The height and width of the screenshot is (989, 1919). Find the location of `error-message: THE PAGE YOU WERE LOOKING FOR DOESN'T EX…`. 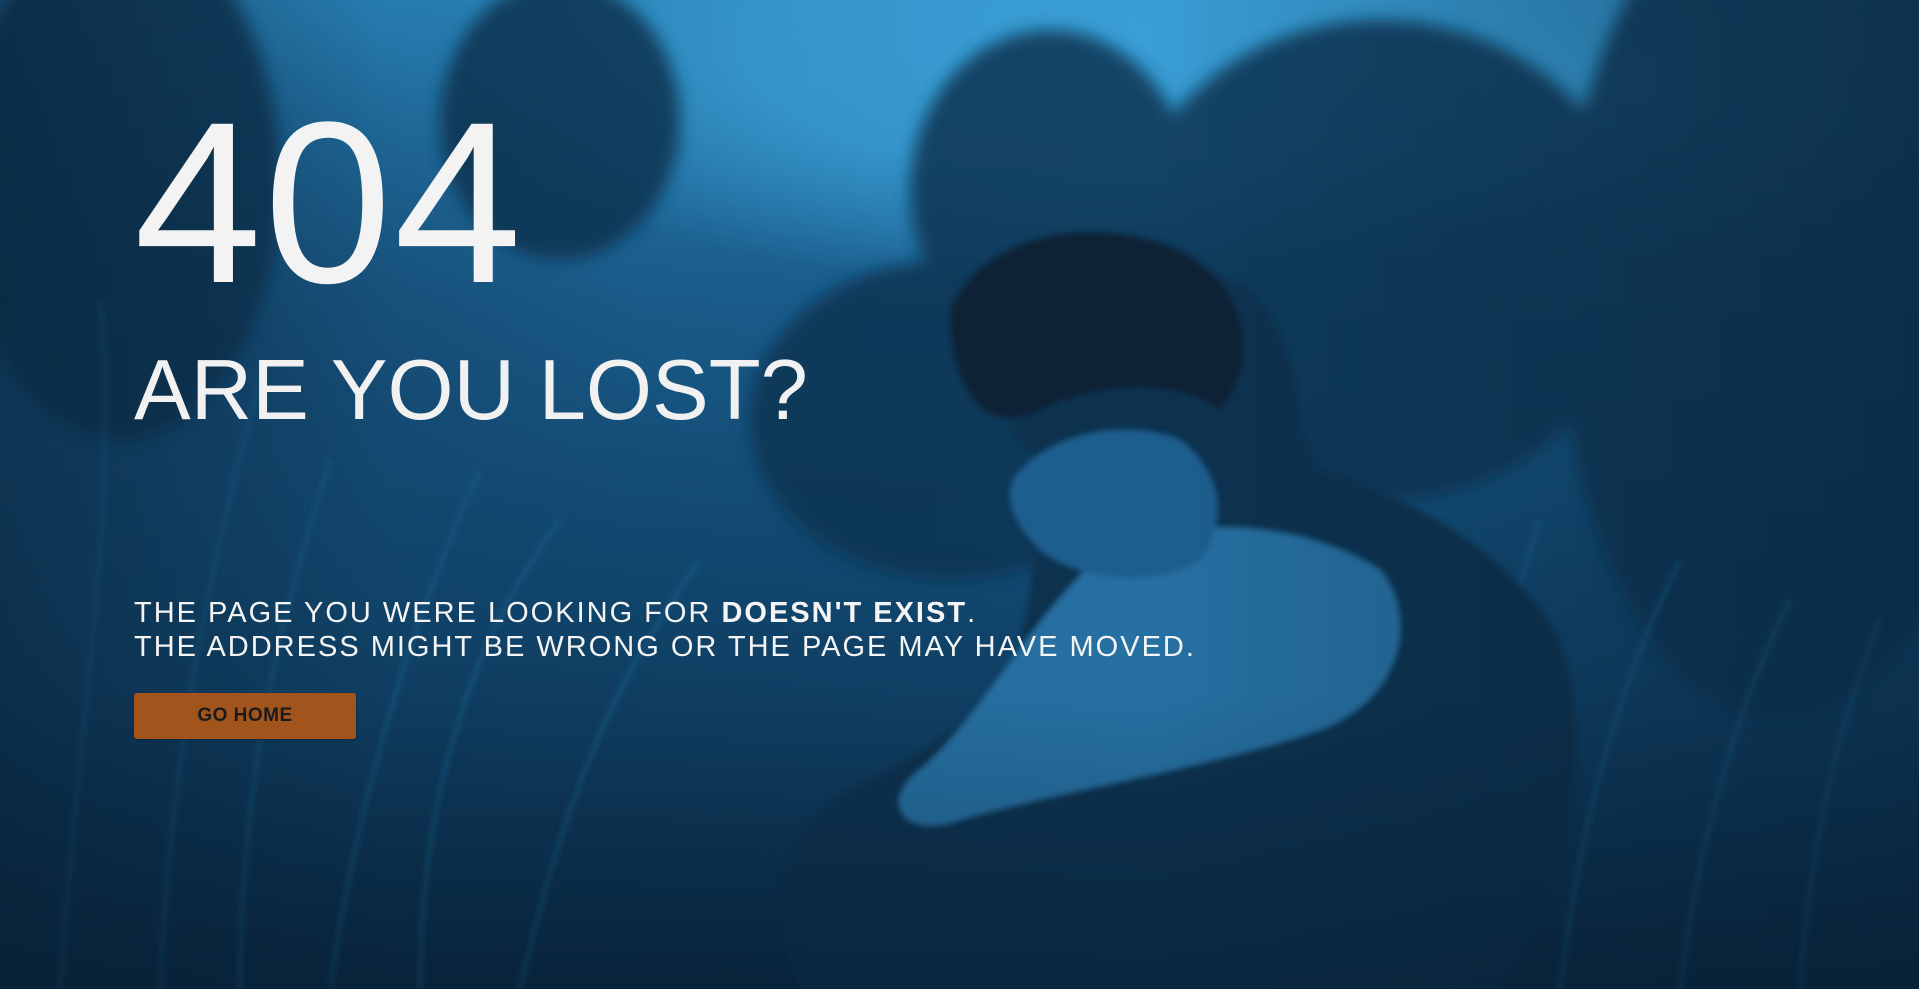

error-message: THE PAGE YOU WERE LOOKING FOR DOESN'T EX… is located at coordinates (665, 630).